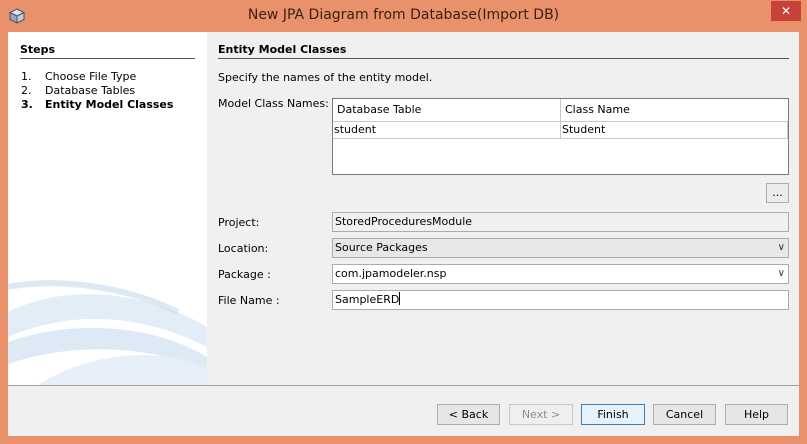 The height and width of the screenshot is (444, 807). What do you see at coordinates (109, 104) in the screenshot?
I see `step-label: Entity Model Classes` at bounding box center [109, 104].